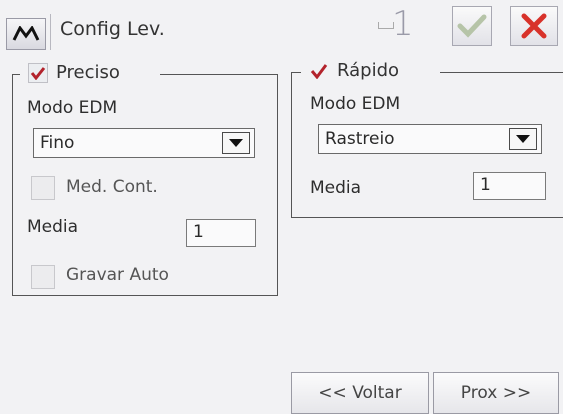  What do you see at coordinates (43, 188) in the screenshot?
I see `med-cont-checkbox` at bounding box center [43, 188].